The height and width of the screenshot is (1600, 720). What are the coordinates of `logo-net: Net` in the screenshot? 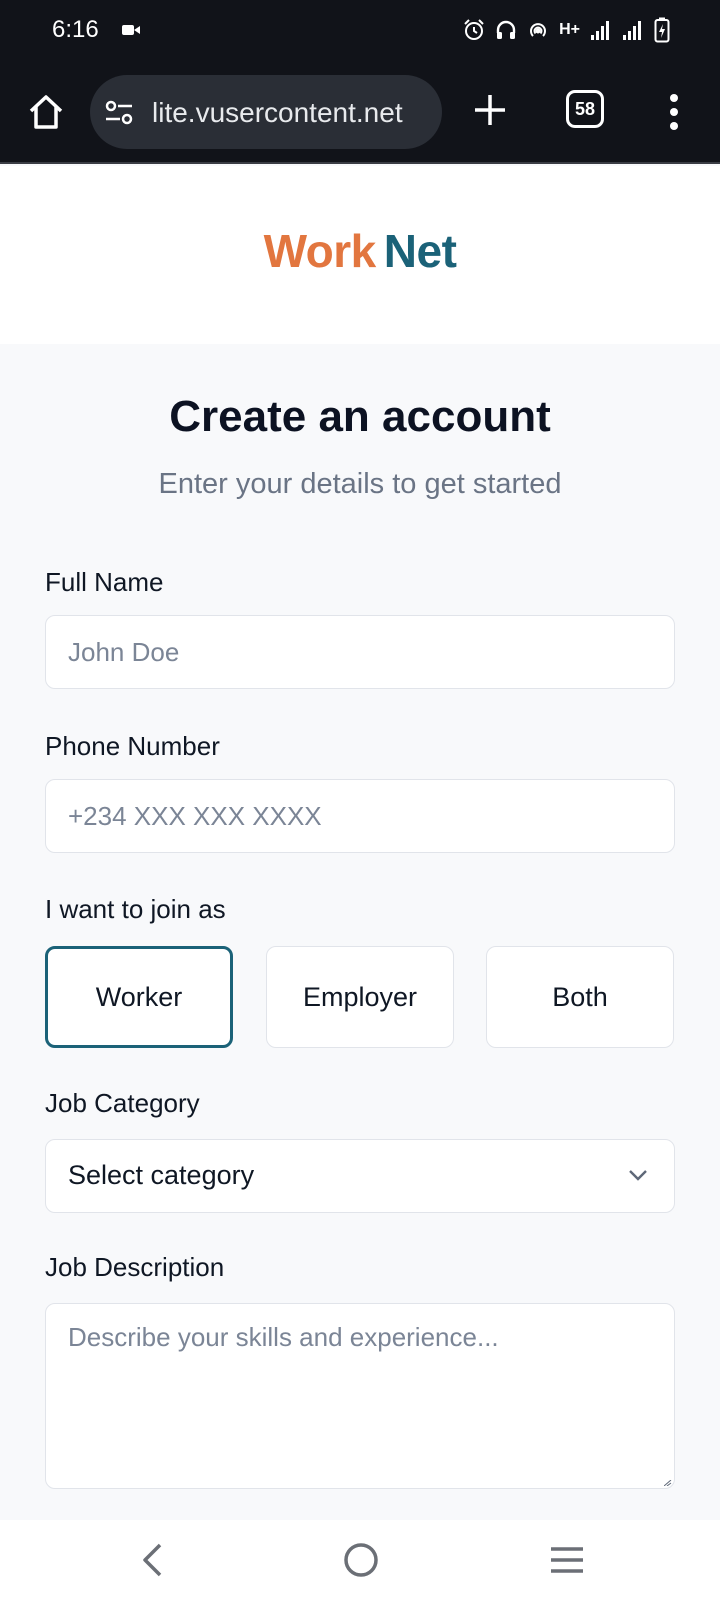 It's located at (420, 251).